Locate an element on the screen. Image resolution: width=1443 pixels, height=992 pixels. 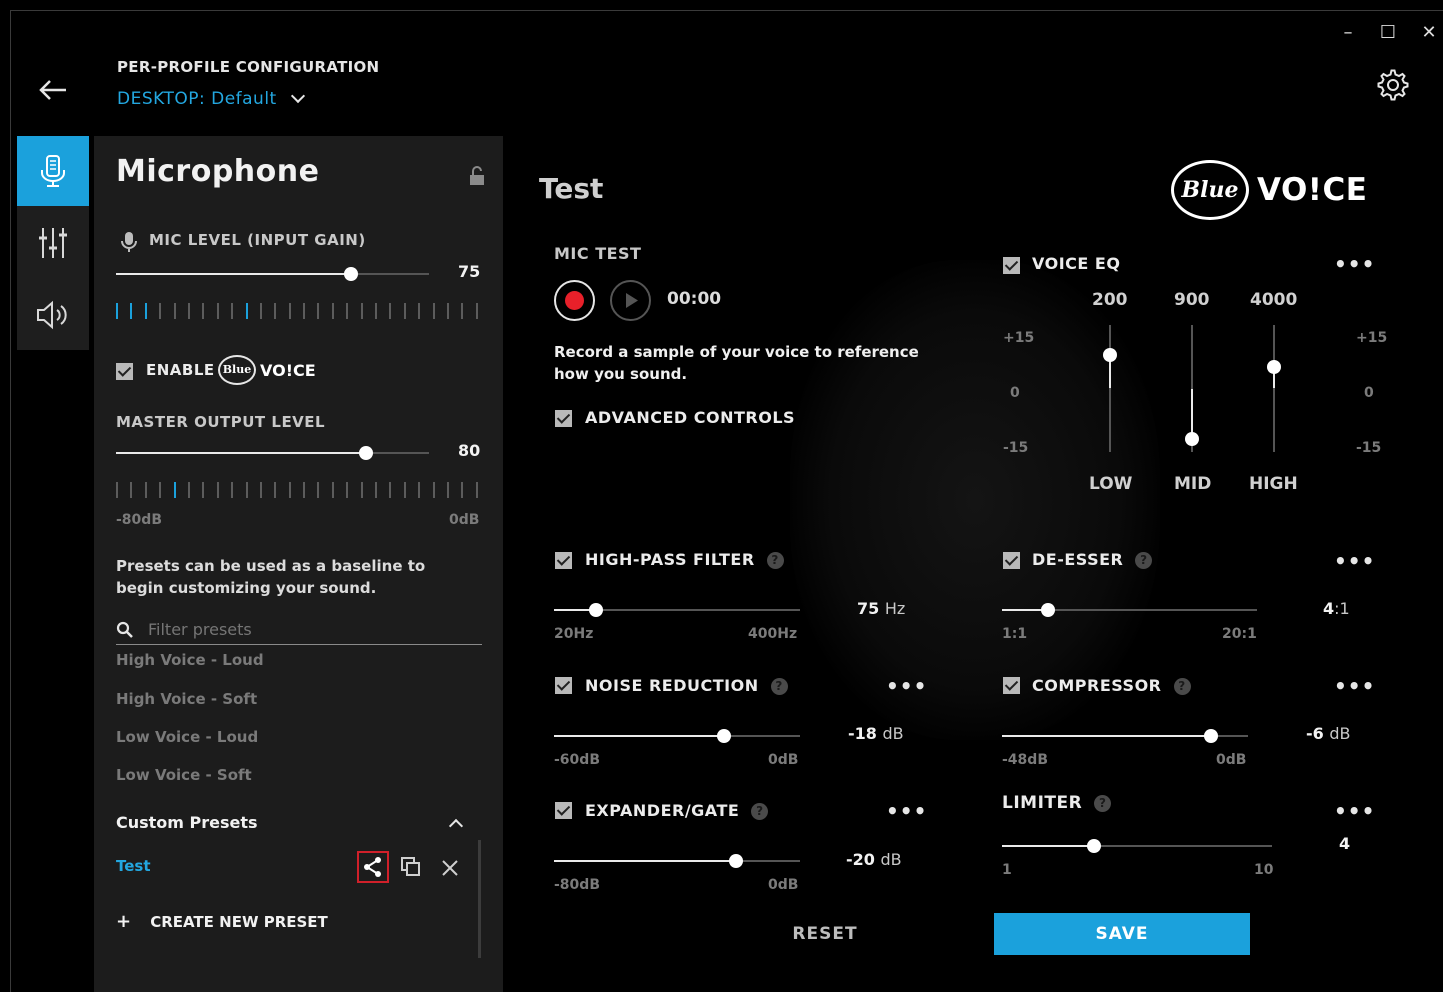
high-pass-max: 400Hz is located at coordinates (773, 634).